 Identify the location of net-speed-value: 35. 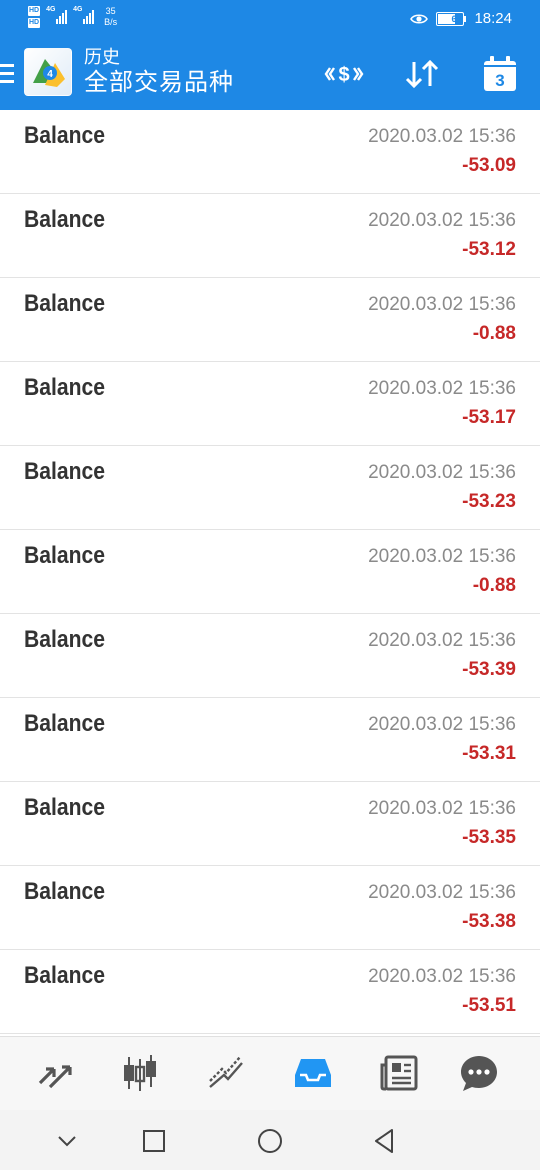
(110, 11).